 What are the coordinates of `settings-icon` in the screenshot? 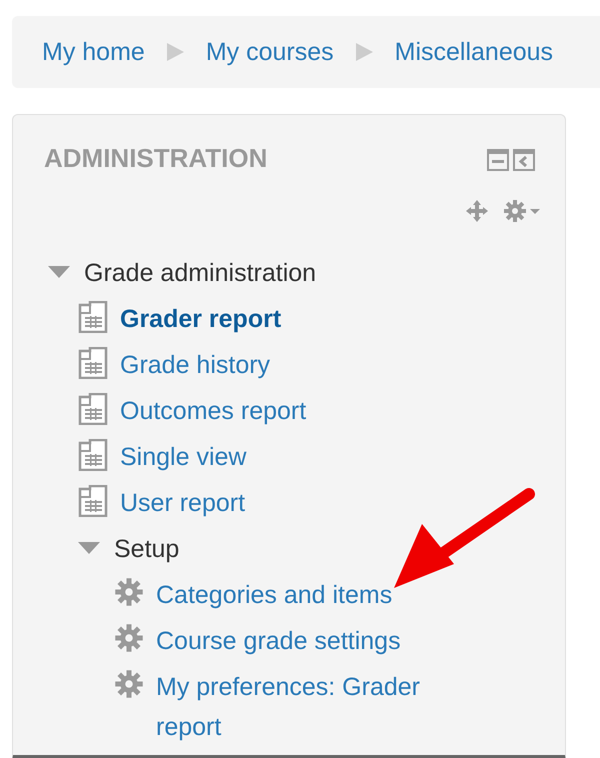 It's located at (522, 211).